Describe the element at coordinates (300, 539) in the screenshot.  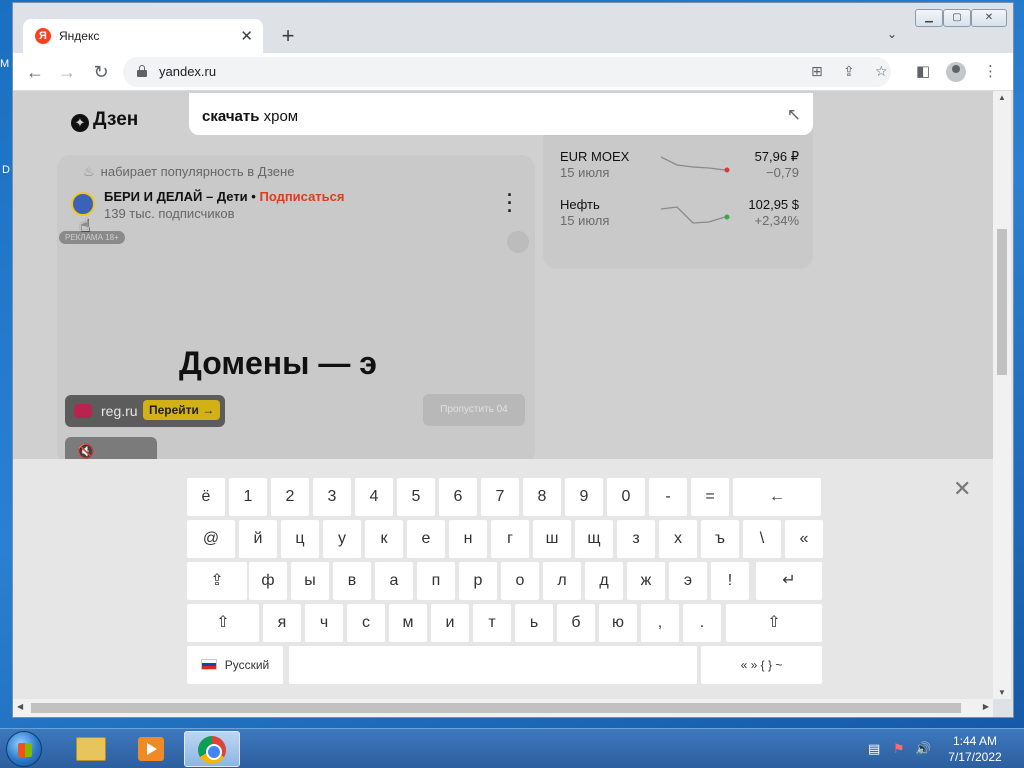
I see `key-row2-2: ц` at that location.